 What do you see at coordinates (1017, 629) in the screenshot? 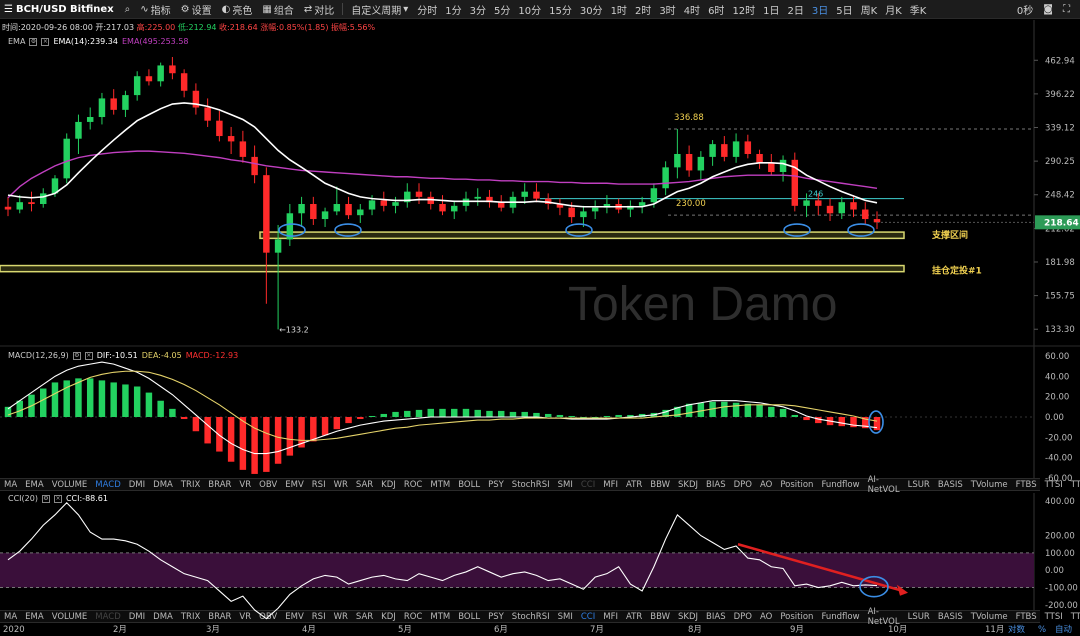
I see `log-toggle: 对数` at bounding box center [1017, 629].